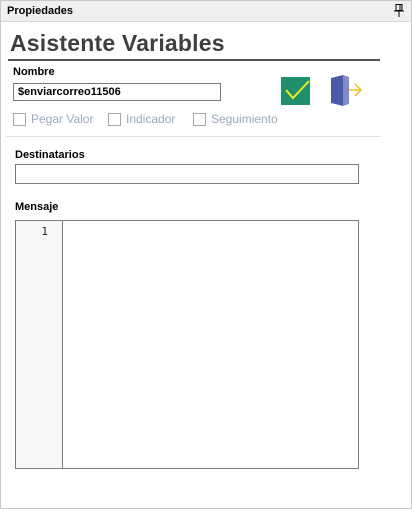  I want to click on pegar-valor-checkbox: Pegar Valor, so click(53, 119).